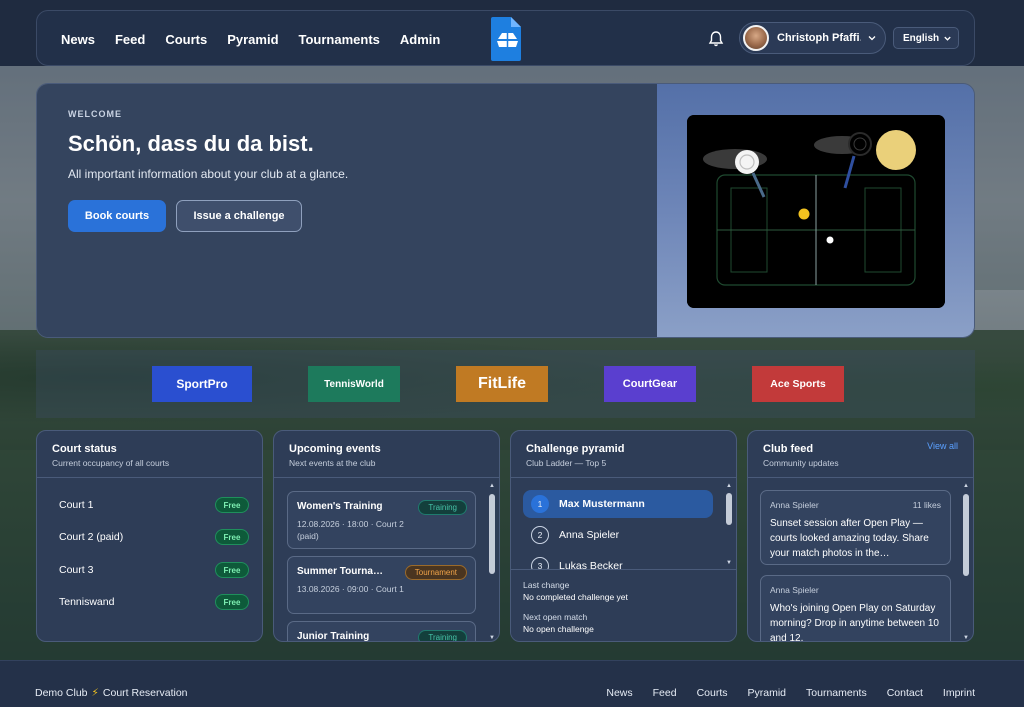 Image resolution: width=1024 pixels, height=707 pixels. I want to click on card-title: Challenge pyramid, so click(575, 449).